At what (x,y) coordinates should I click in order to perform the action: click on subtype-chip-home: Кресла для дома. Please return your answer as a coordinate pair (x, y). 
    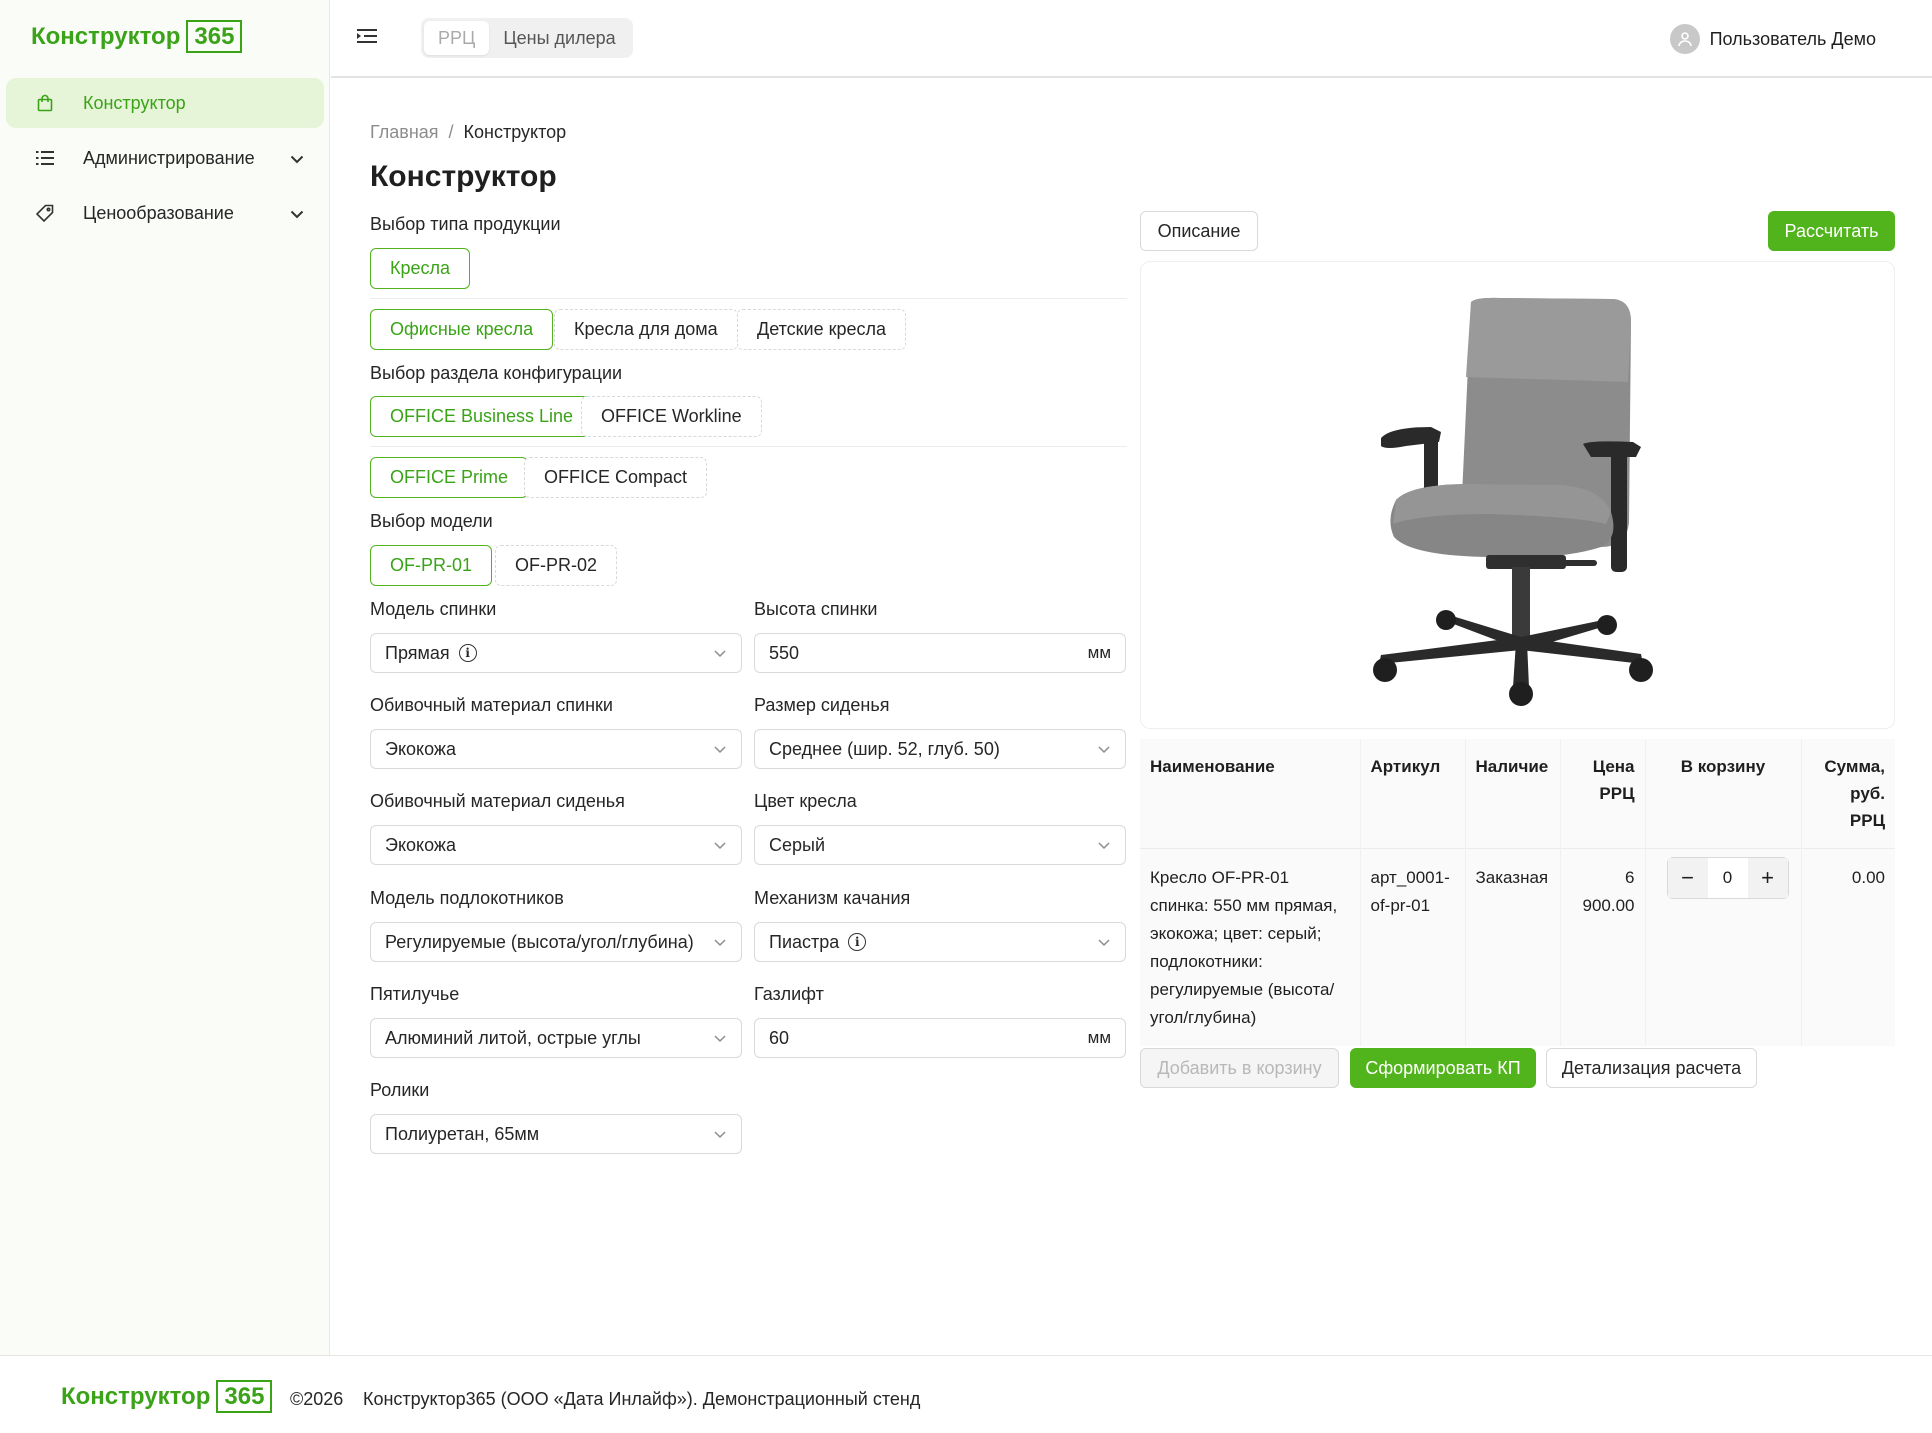
    Looking at the image, I should click on (646, 329).